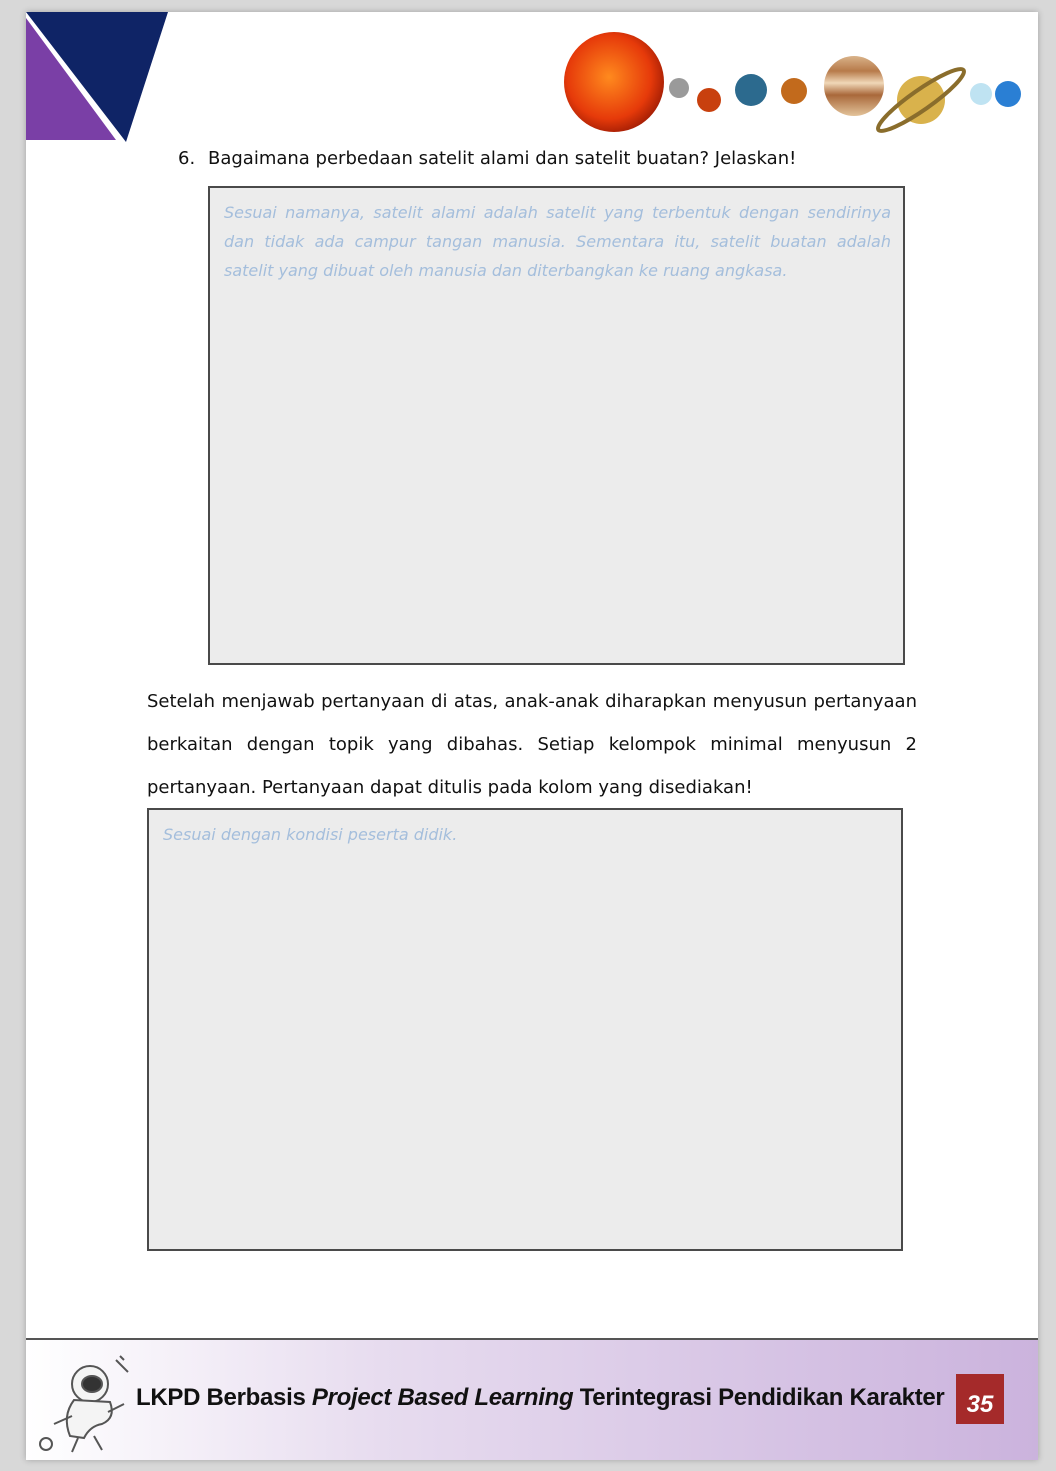 This screenshot has width=1056, height=1471. Describe the element at coordinates (981, 94) in the screenshot. I see `uranus-icon` at that location.